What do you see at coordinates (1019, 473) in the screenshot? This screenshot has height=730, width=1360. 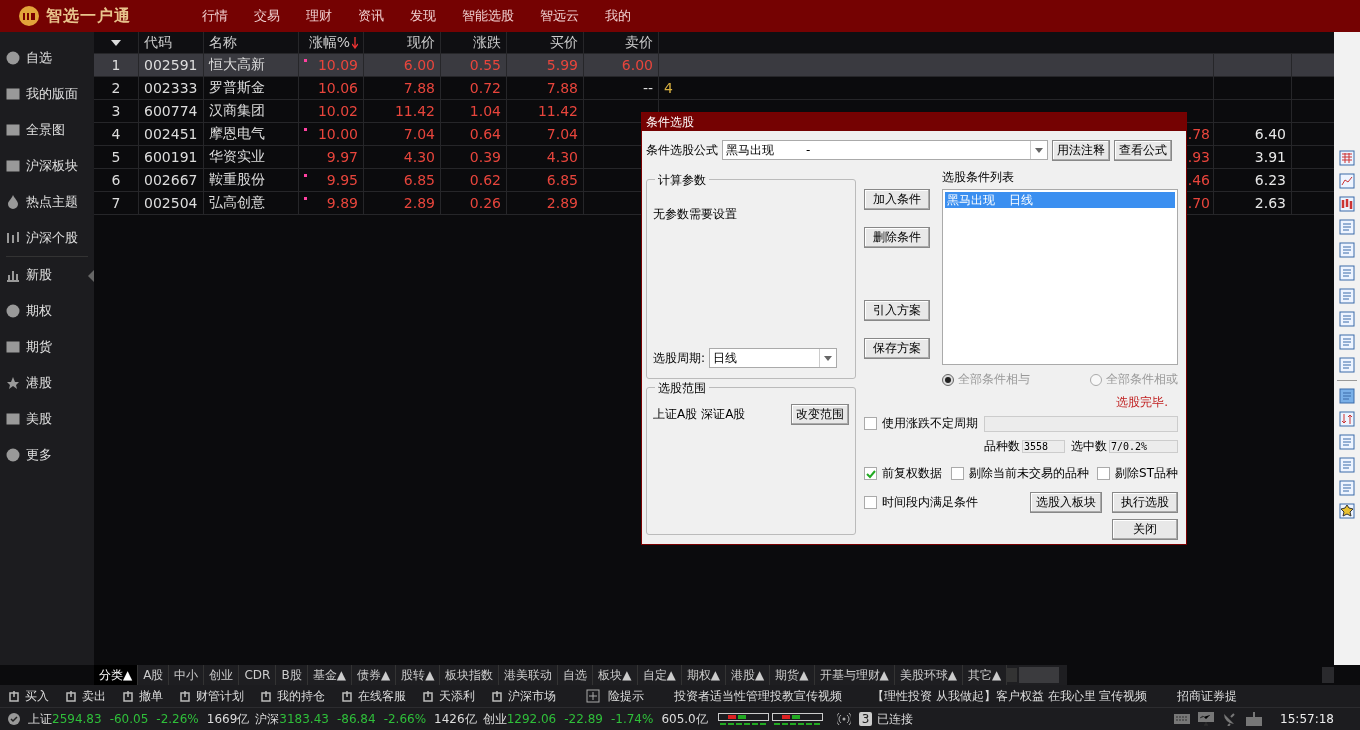 I see `checkbox: 剔除当前未交易的品种` at bounding box center [1019, 473].